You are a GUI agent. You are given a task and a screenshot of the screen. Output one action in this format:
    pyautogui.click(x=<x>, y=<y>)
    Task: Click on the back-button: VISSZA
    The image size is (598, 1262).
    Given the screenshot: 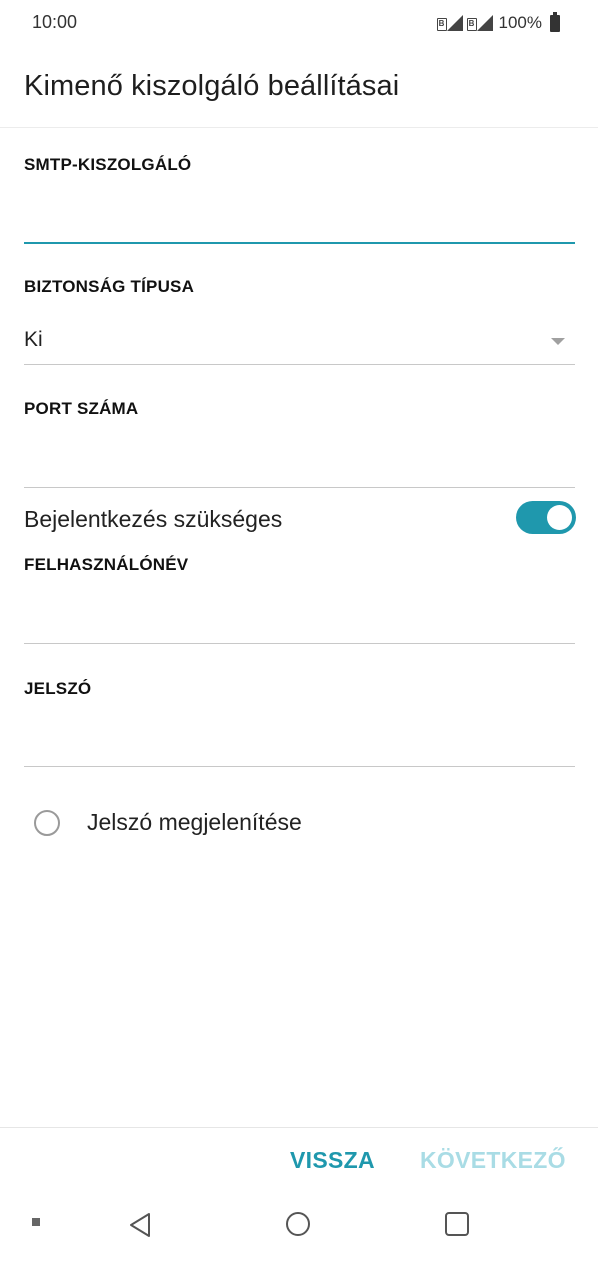 What is the action you would take?
    pyautogui.click(x=332, y=1160)
    